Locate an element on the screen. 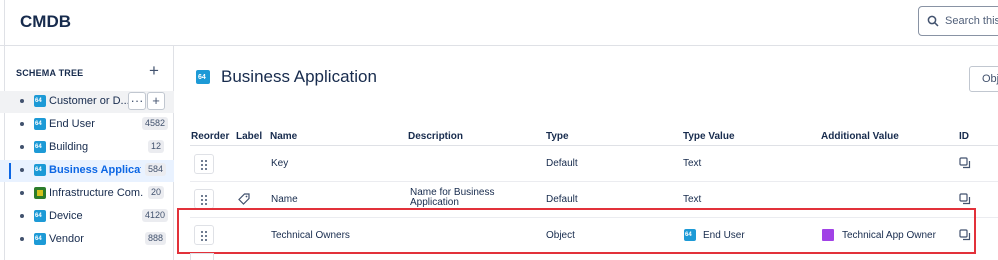  object-button-label: Obj is located at coordinates (990, 79).